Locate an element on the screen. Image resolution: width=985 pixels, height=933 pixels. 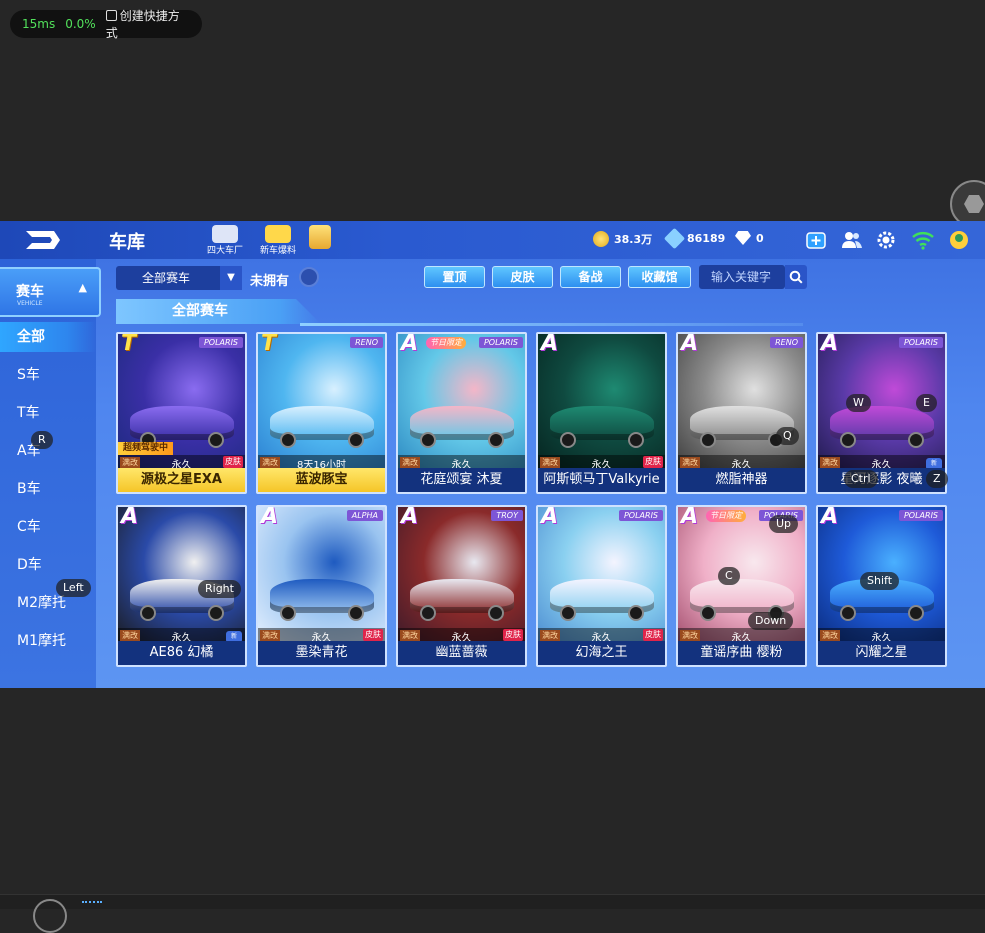
sidebar-item-t: T车 is located at coordinates (48, 413).